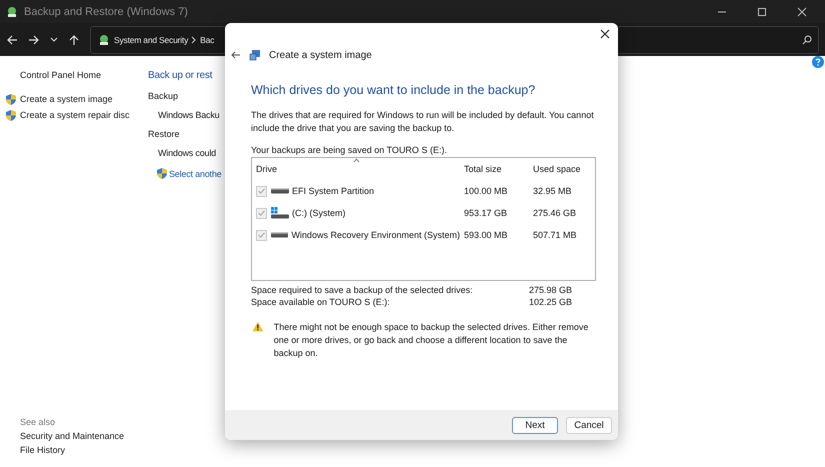 This screenshot has height=467, width=825. I want to click on warning-icon, so click(258, 326).